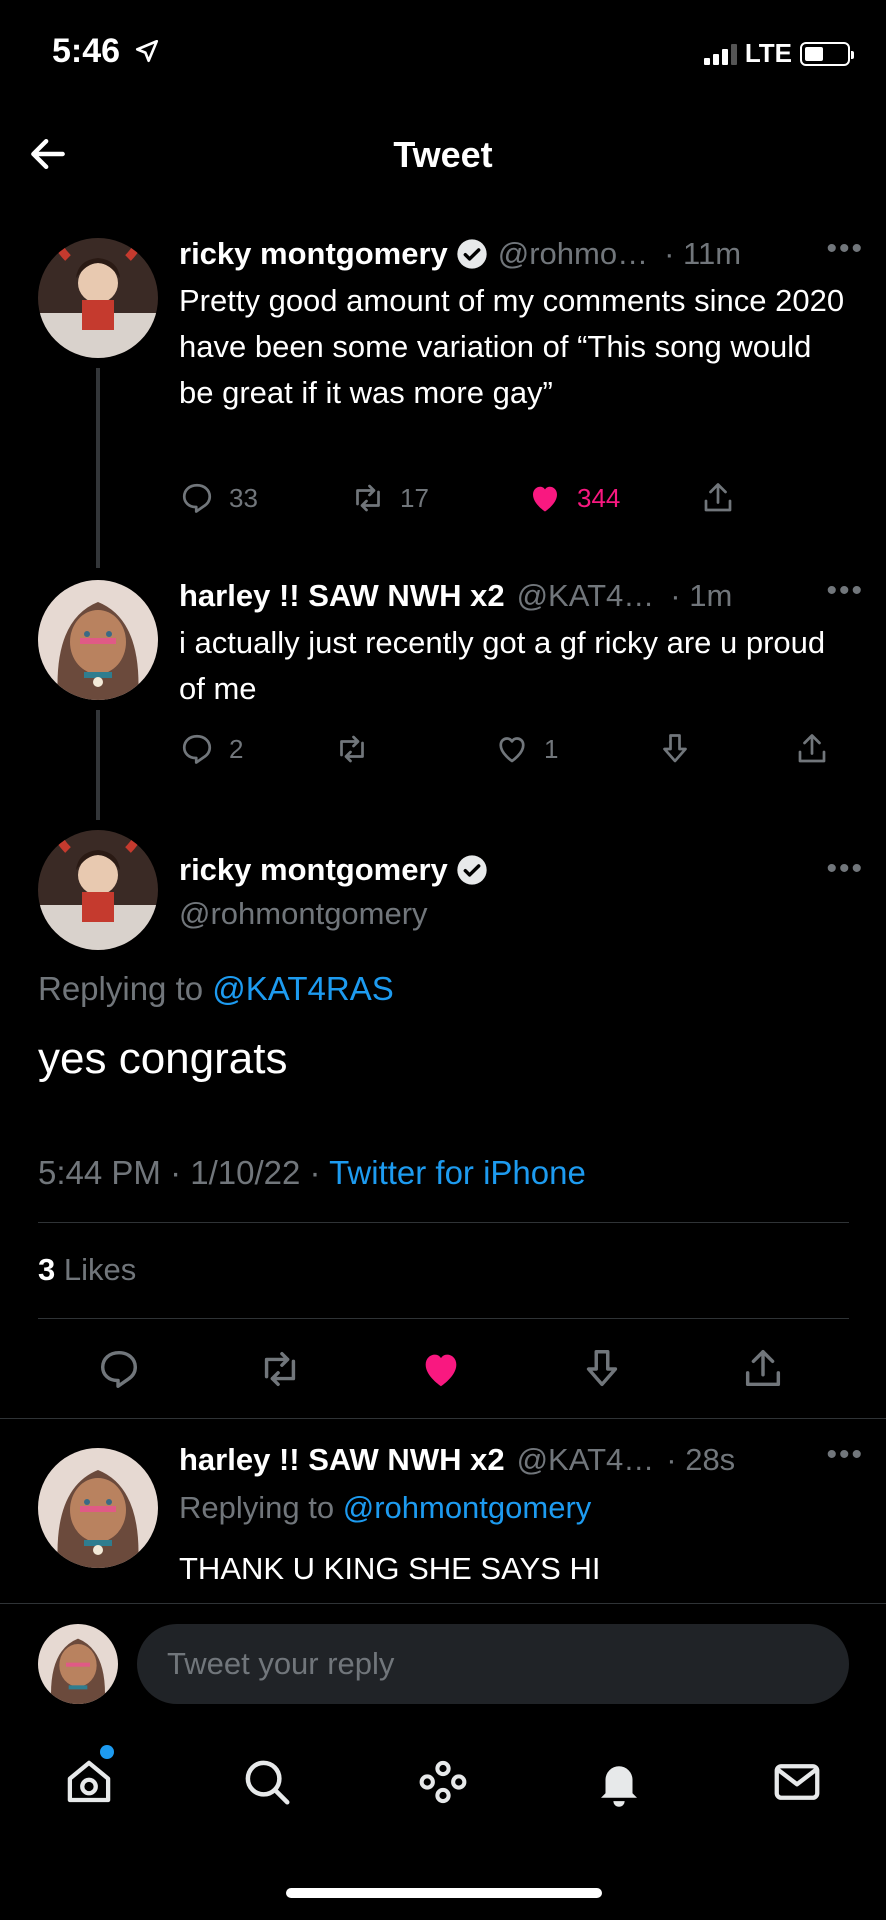 The height and width of the screenshot is (1920, 886). Describe the element at coordinates (526, 749) in the screenshot. I see `like-button: 1` at that location.